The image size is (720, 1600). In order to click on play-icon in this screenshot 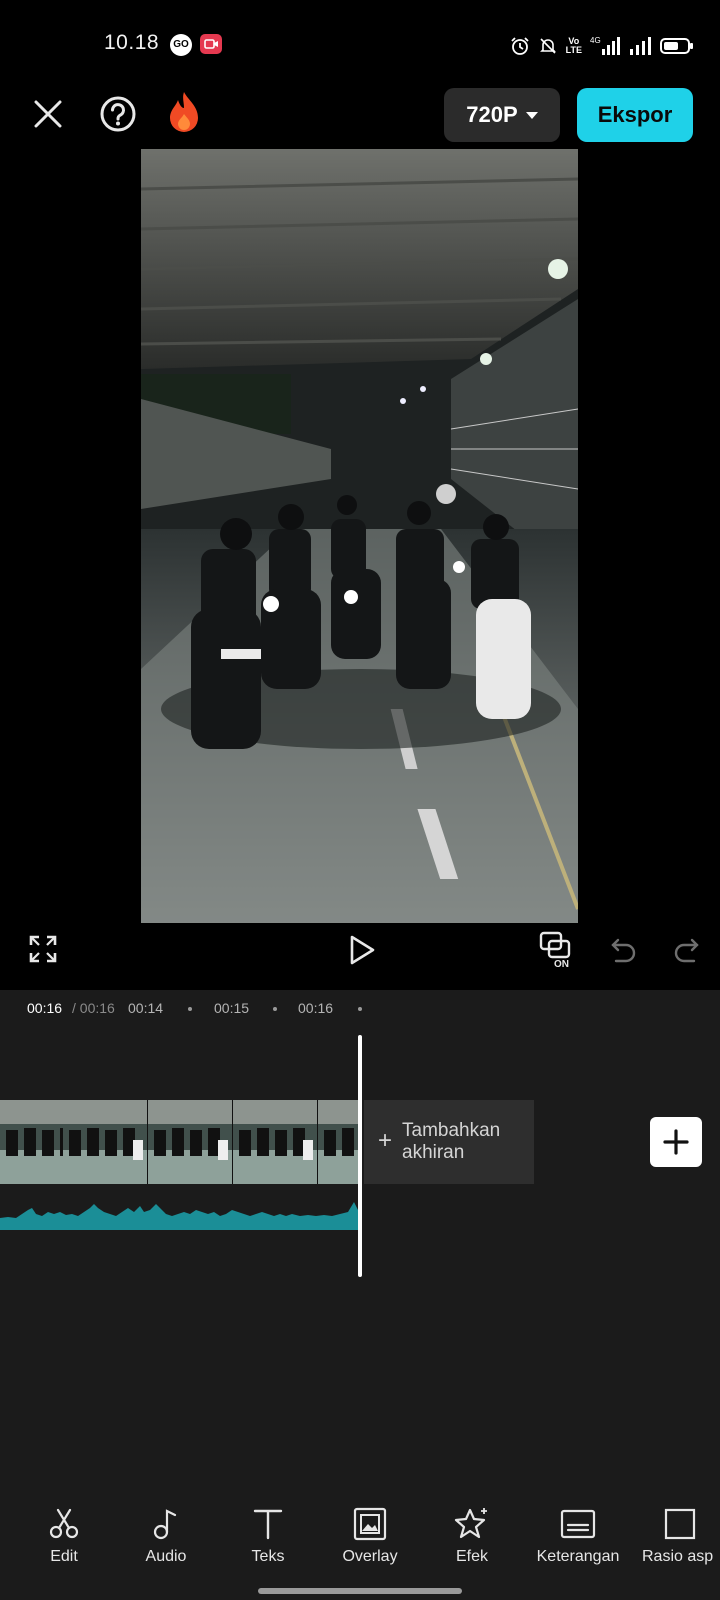, I will do `click(362, 950)`.